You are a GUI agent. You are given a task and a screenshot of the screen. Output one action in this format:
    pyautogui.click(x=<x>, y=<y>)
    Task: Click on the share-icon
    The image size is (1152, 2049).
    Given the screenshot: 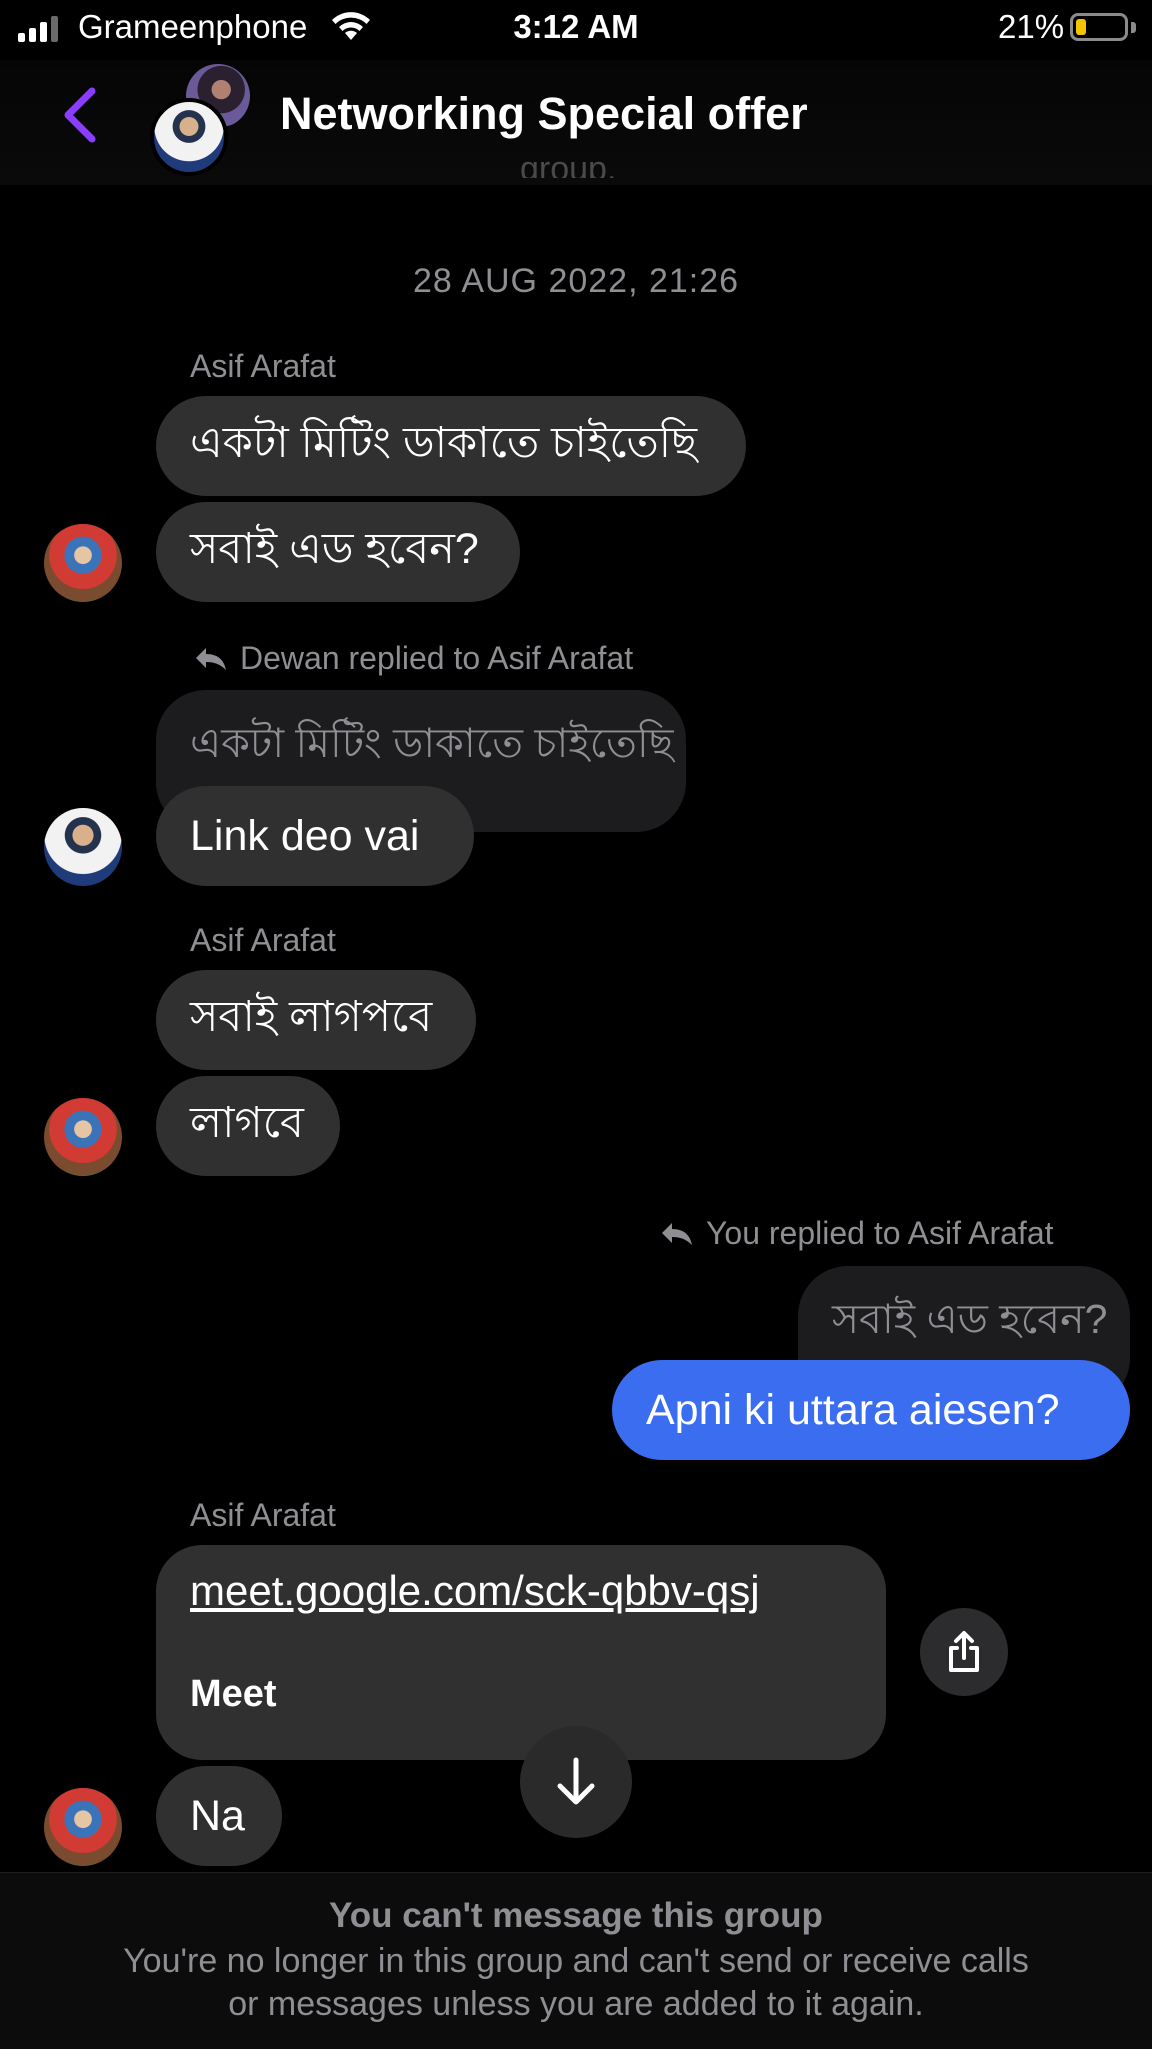 What is the action you would take?
    pyautogui.click(x=964, y=1651)
    